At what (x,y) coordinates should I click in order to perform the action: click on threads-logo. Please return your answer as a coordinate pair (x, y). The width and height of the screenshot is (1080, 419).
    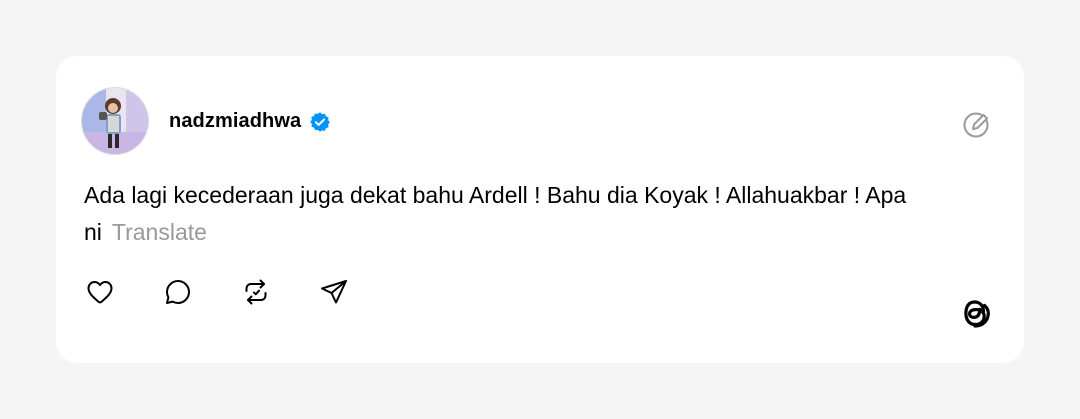
    Looking at the image, I should click on (975, 313).